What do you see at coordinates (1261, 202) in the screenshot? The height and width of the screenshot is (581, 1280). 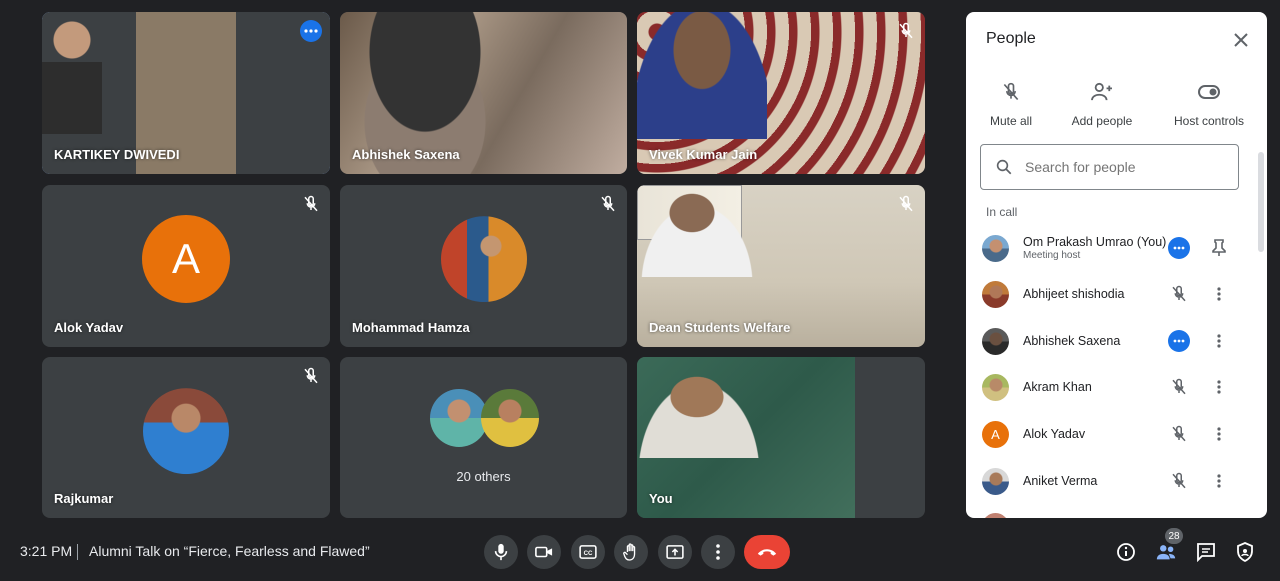 I see `scrollbar` at bounding box center [1261, 202].